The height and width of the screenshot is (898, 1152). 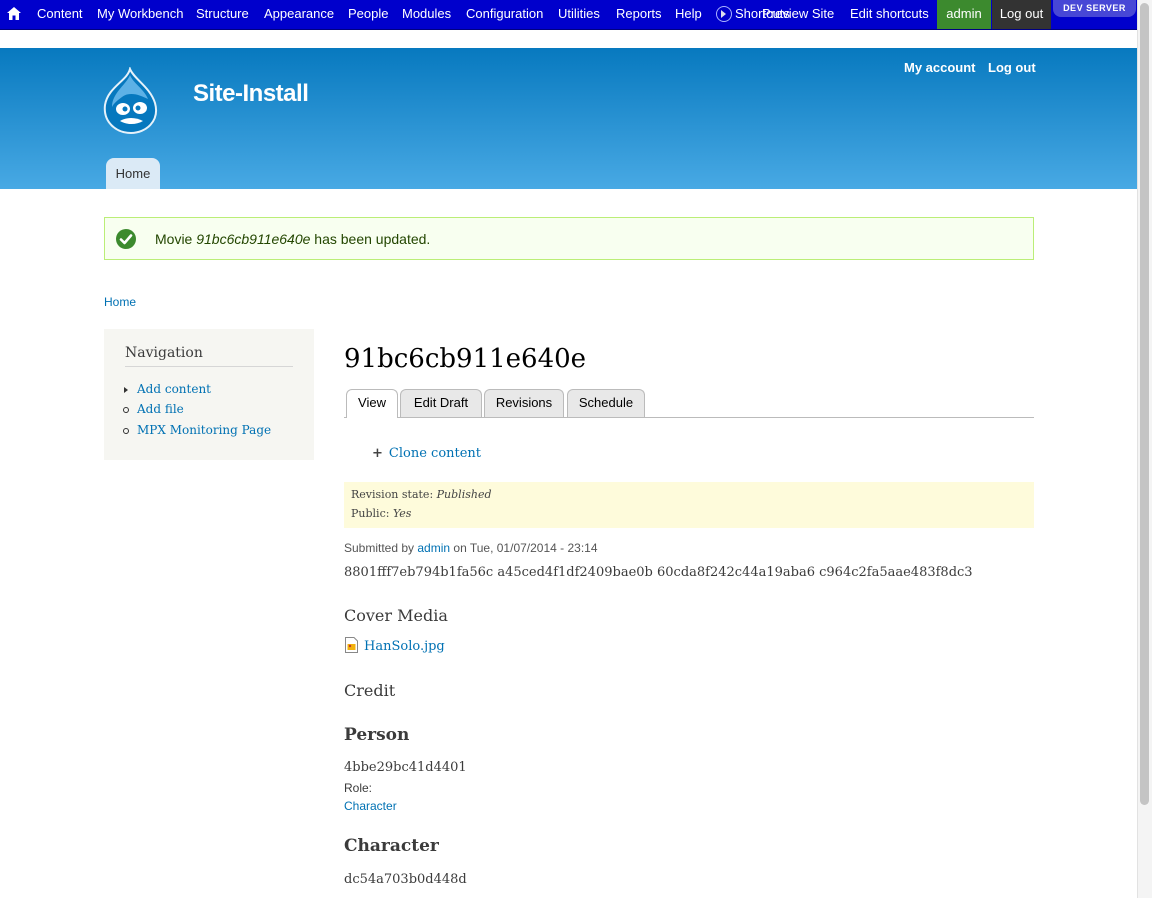 I want to click on tab-edit-draft: Edit Draft, so click(x=441, y=403).